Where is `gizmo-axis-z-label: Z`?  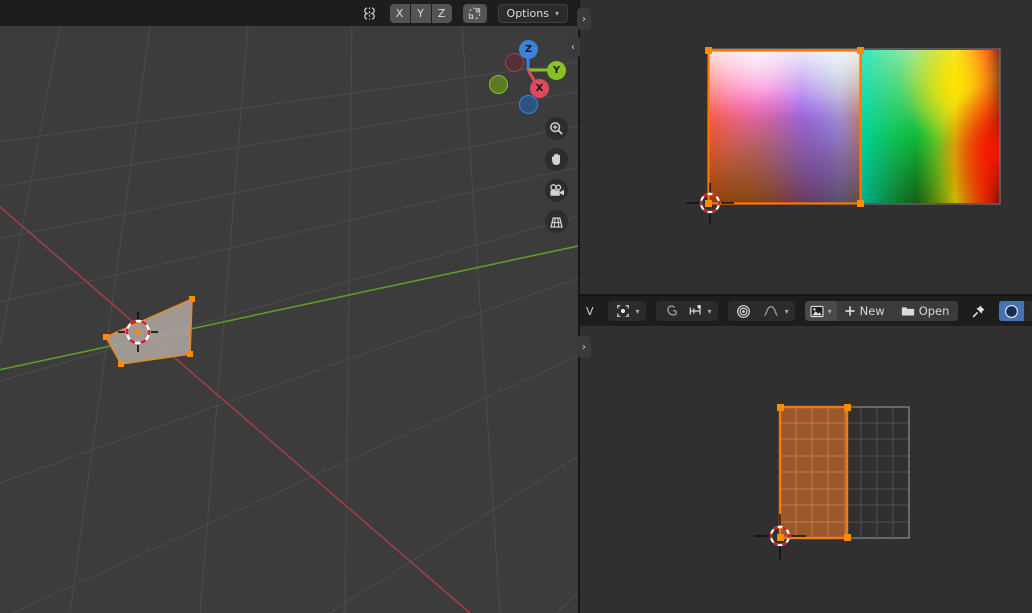
gizmo-axis-z-label: Z is located at coordinates (528, 49).